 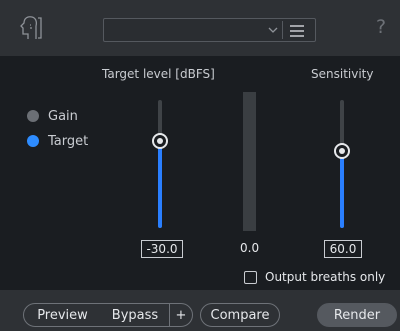 What do you see at coordinates (357, 315) in the screenshot?
I see `render-button: Render` at bounding box center [357, 315].